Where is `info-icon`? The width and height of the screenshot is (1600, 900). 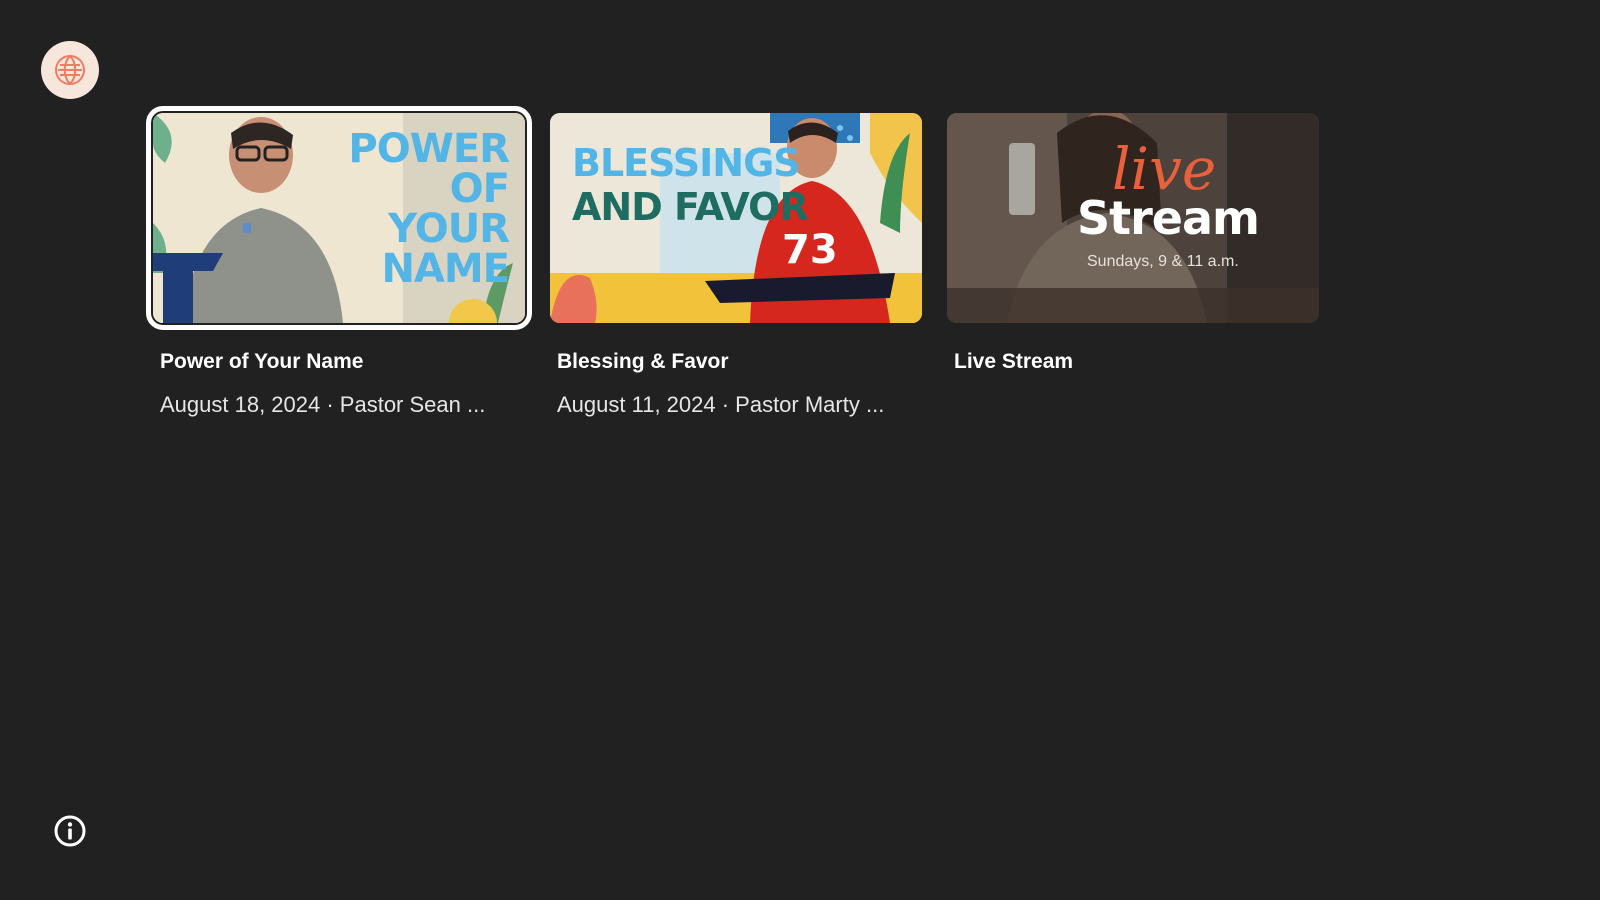 info-icon is located at coordinates (70, 831).